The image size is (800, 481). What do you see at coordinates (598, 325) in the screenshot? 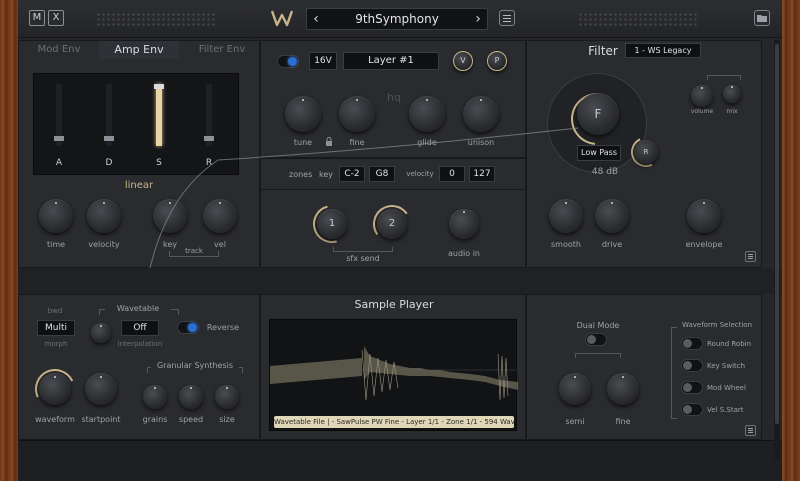
I see `dual-mode-label: Dual Mode` at bounding box center [598, 325].